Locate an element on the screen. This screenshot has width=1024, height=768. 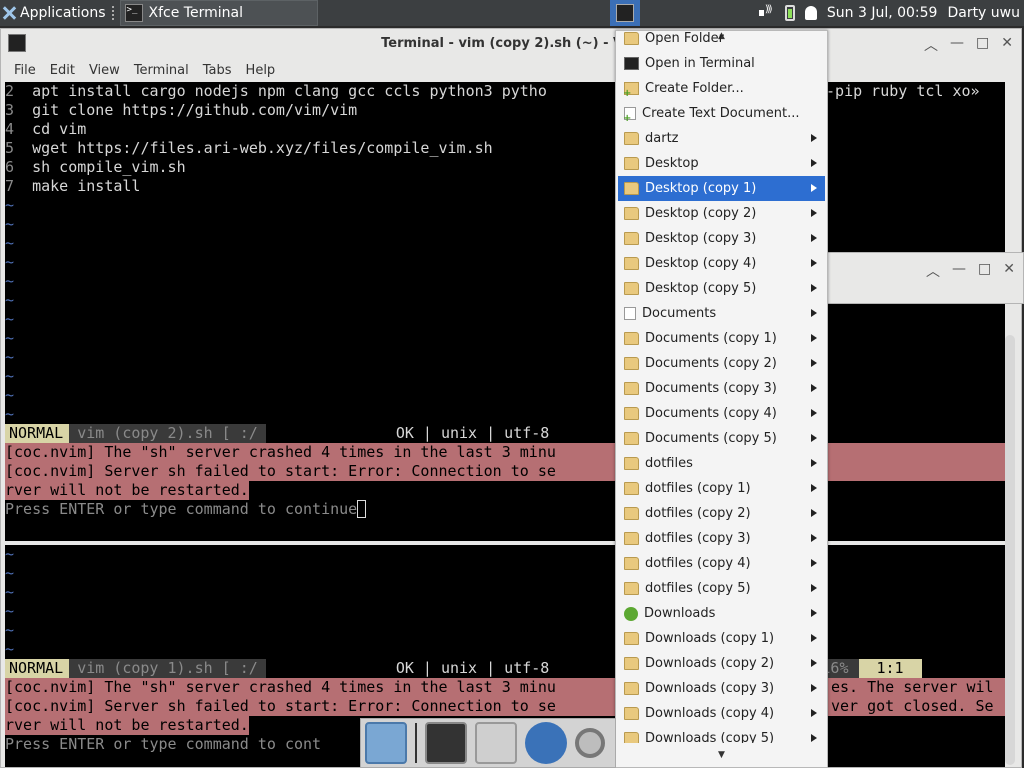
context-menu-item-label: Open Folder is located at coordinates (685, 38).